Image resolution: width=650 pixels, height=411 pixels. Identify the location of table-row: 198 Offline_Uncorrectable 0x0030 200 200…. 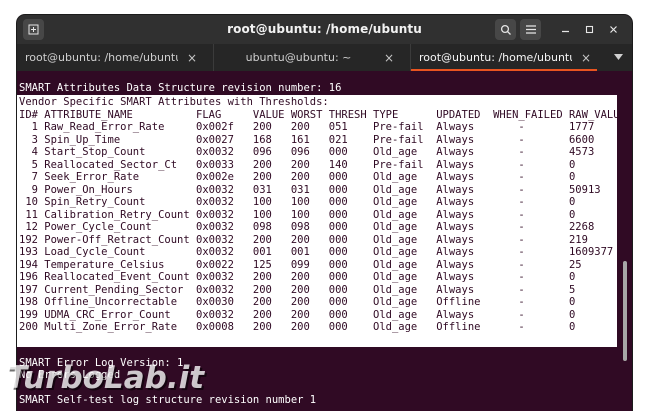
(297, 302).